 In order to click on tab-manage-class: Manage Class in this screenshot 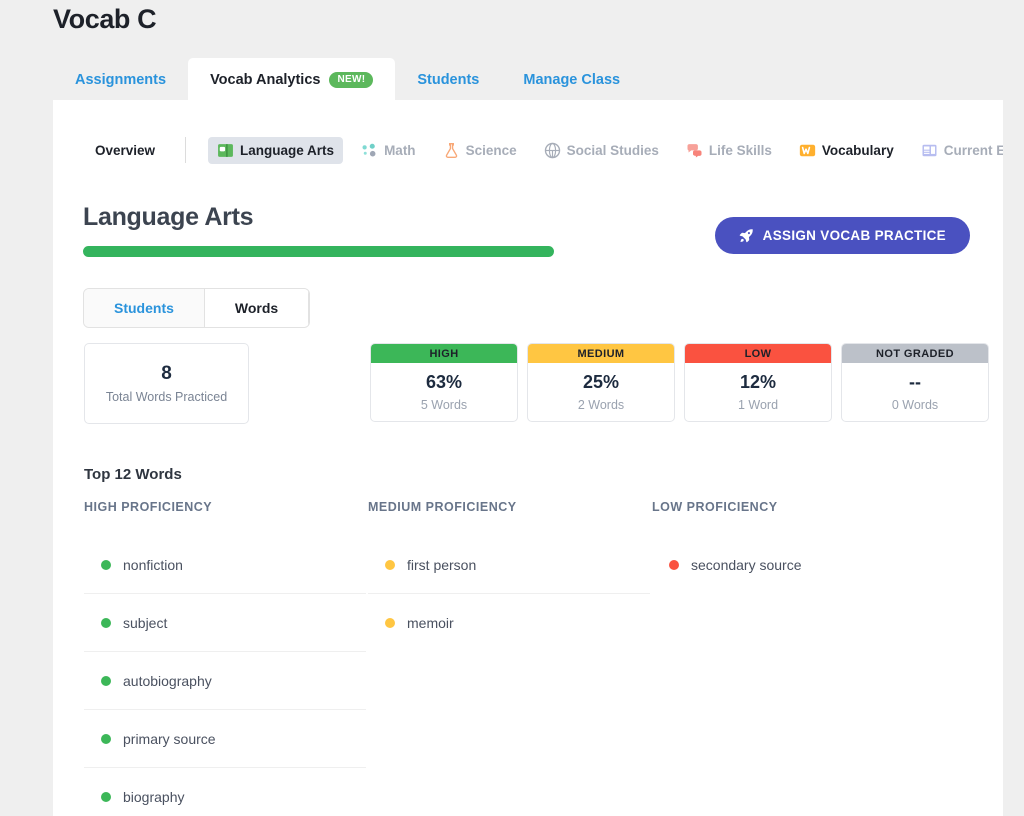, I will do `click(571, 79)`.